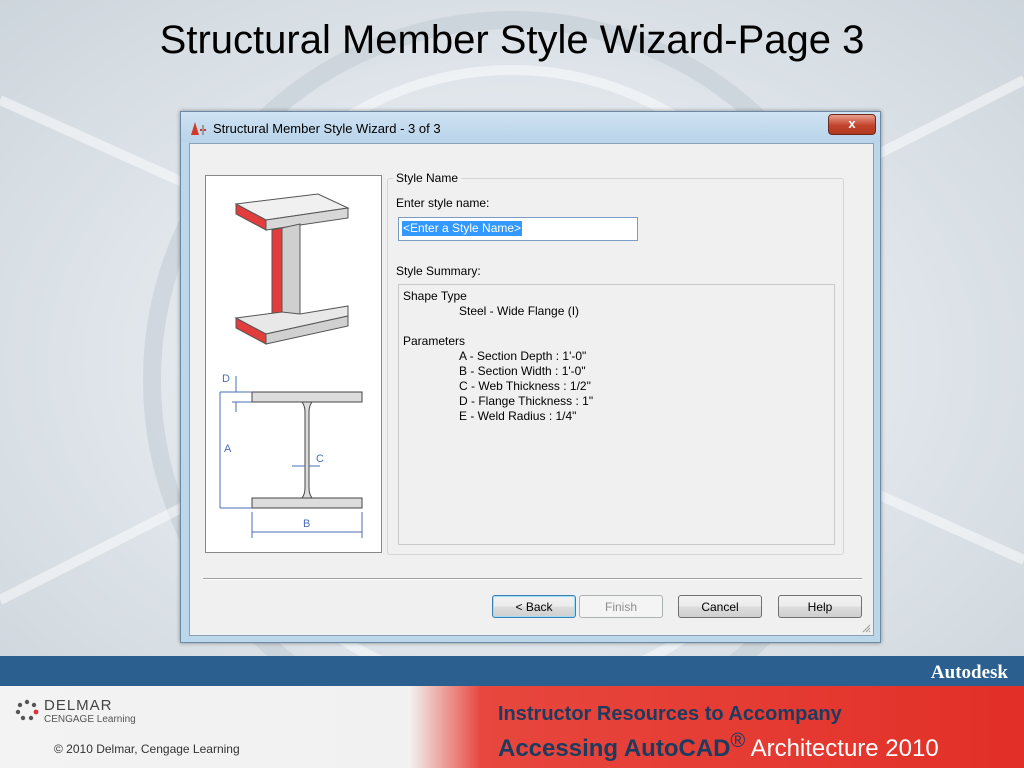 The height and width of the screenshot is (768, 1024). What do you see at coordinates (462, 228) in the screenshot?
I see `style-name-input-value: <Enter a Style Name>` at bounding box center [462, 228].